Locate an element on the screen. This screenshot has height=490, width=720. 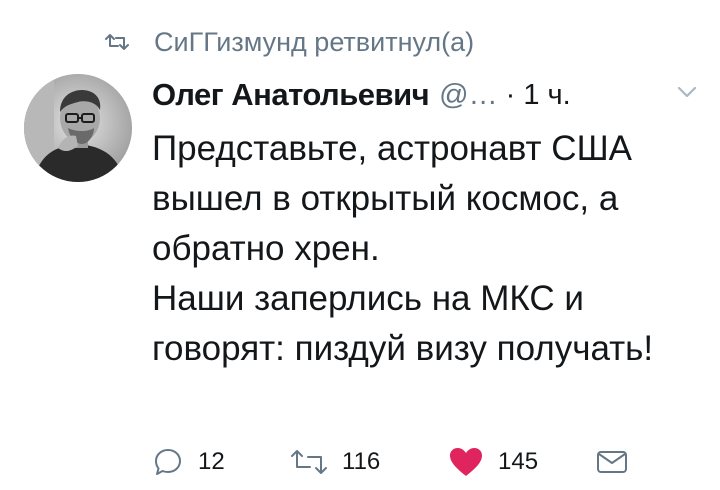
tweet-header: Олег Анатольевич @… · 1 ч. is located at coordinates (361, 95).